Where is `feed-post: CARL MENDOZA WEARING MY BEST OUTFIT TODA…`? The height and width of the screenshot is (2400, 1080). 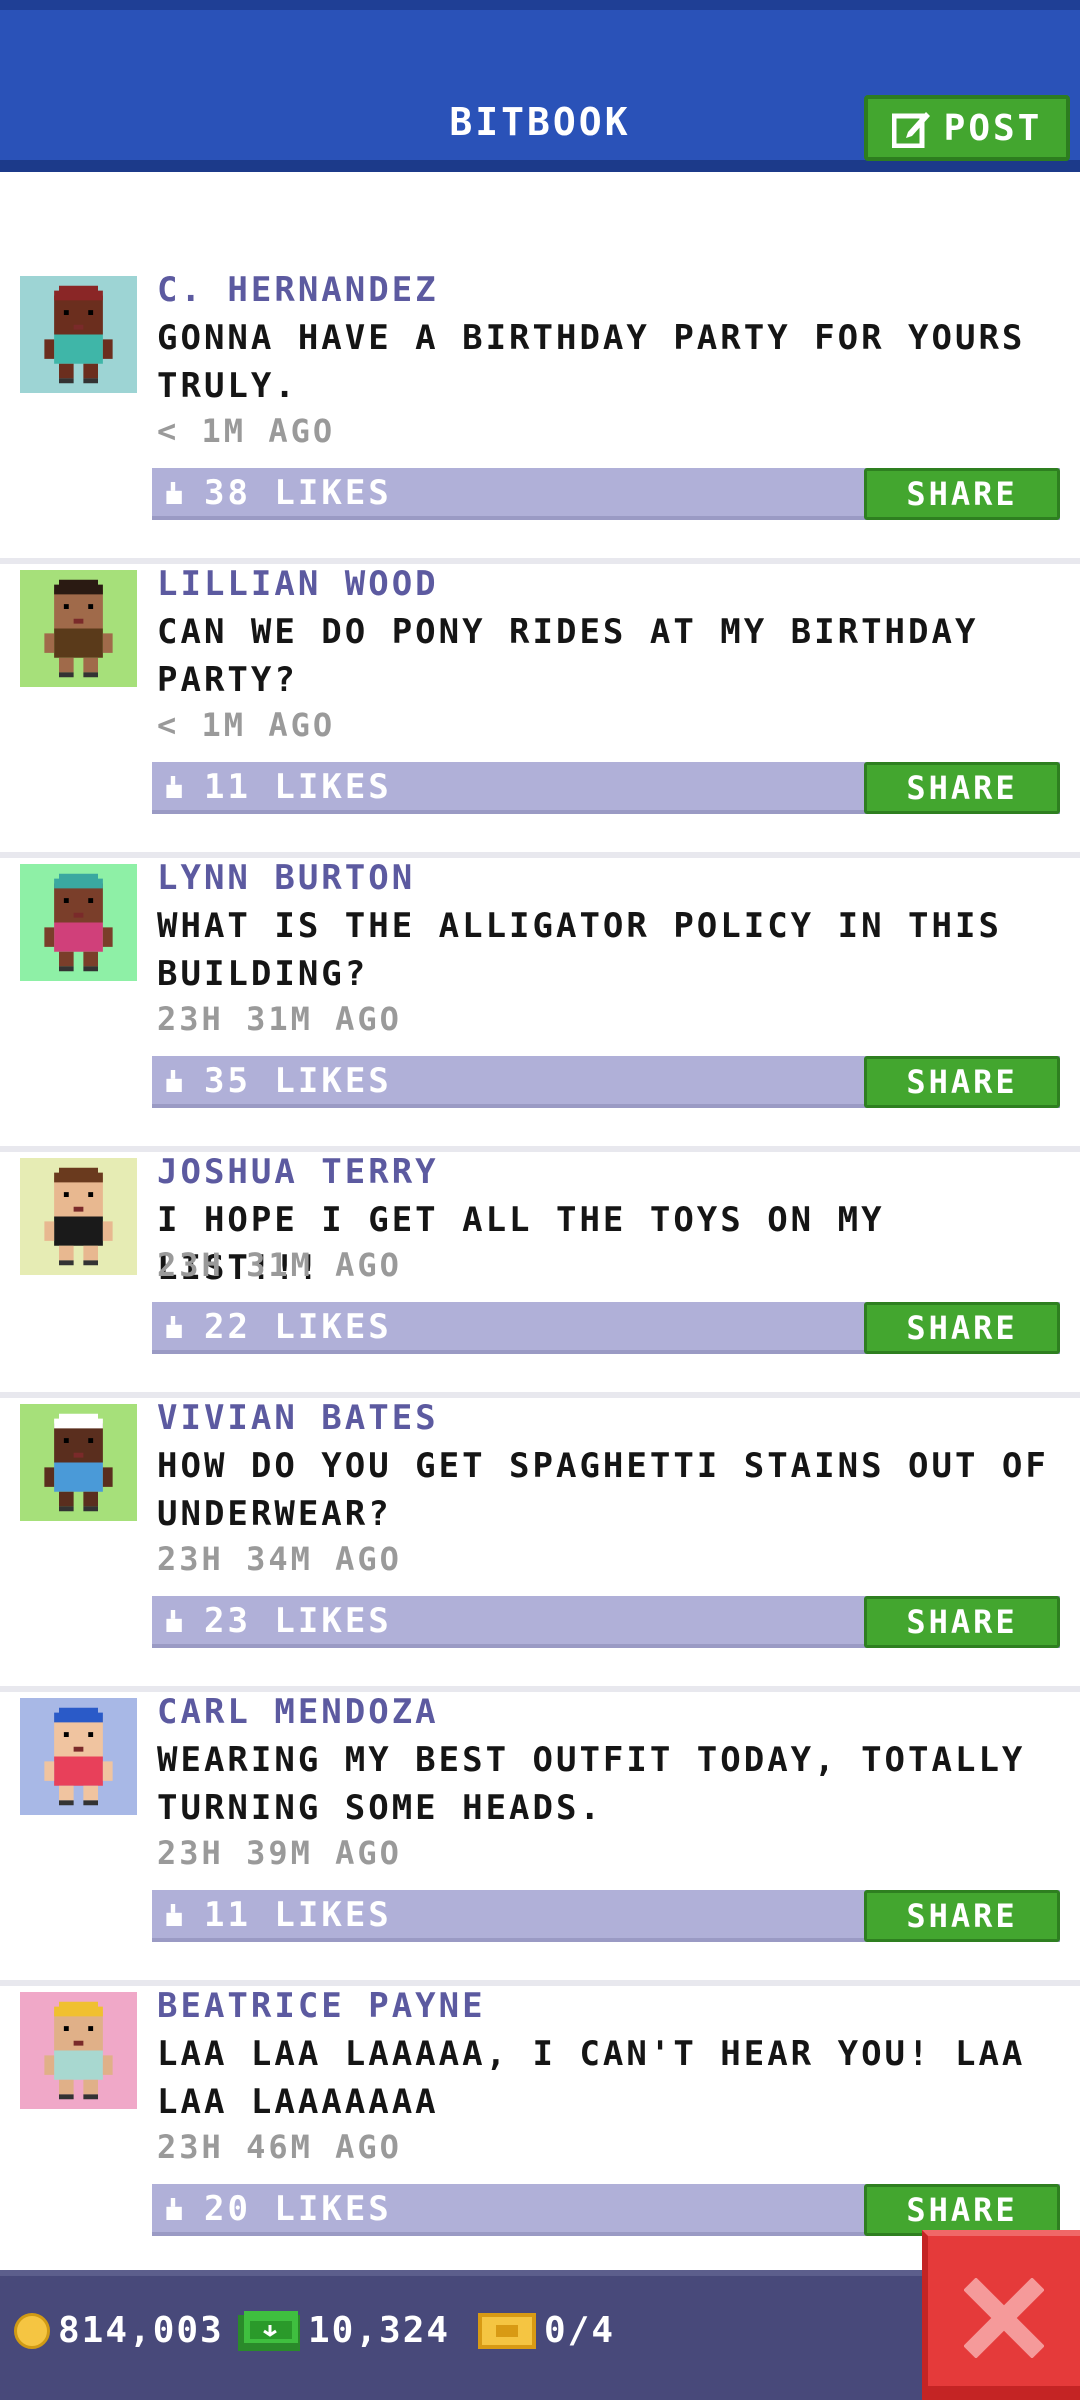
feed-post: CARL MENDOZA WEARING MY BEST OUTFIT TODA… is located at coordinates (540, 1839).